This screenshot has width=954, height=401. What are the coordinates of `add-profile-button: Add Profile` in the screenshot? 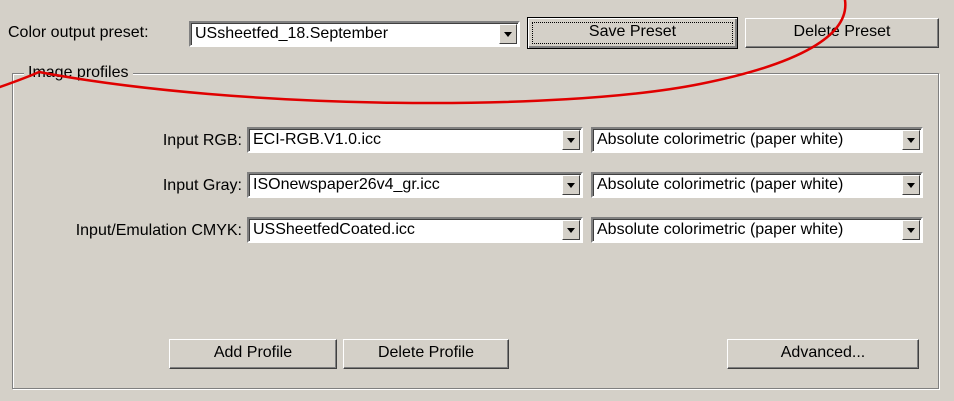 It's located at (253, 354).